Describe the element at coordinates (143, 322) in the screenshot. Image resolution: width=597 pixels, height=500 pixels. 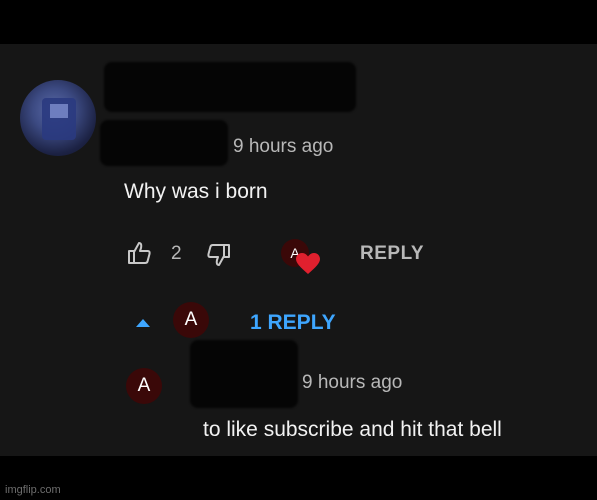
I see `caret-up-icon` at that location.